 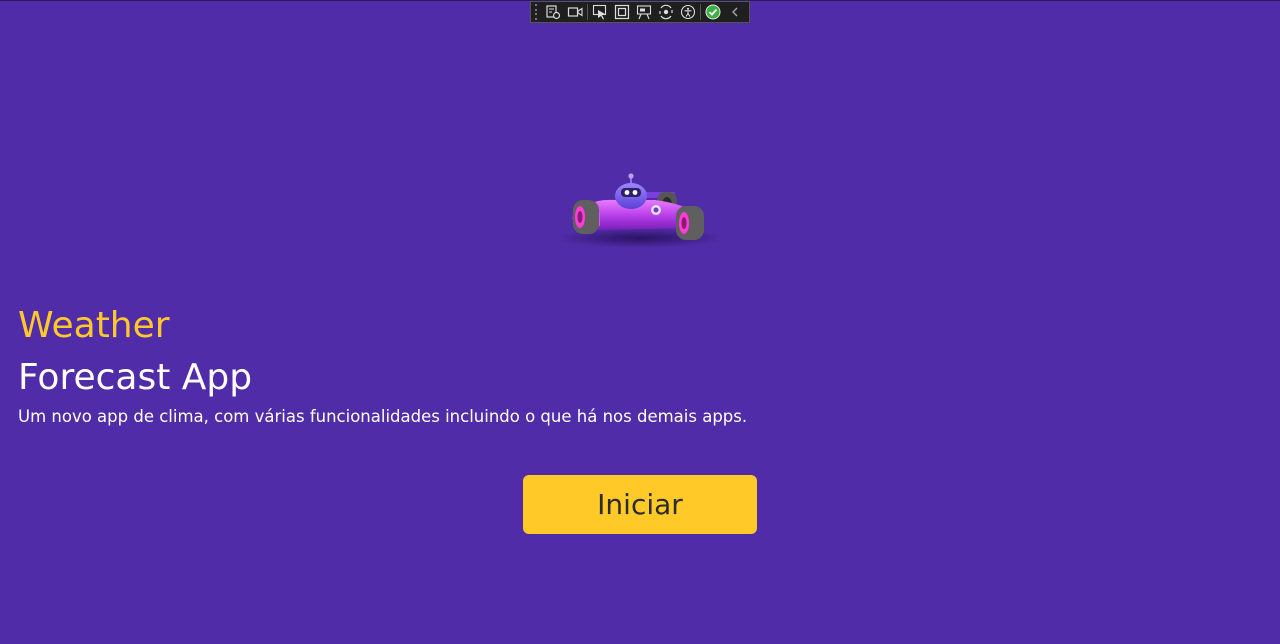 I want to click on select-element-icon, so click(x=600, y=12).